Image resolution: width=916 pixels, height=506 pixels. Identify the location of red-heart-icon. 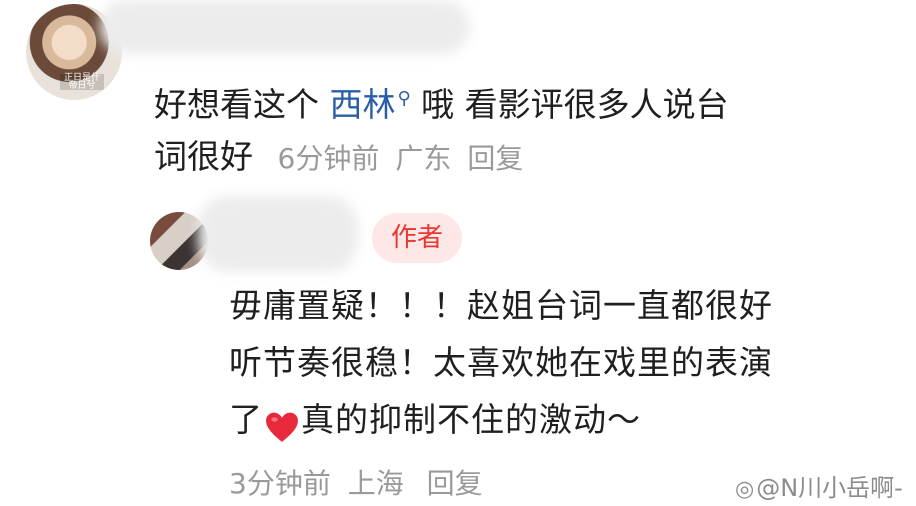
(282, 423).